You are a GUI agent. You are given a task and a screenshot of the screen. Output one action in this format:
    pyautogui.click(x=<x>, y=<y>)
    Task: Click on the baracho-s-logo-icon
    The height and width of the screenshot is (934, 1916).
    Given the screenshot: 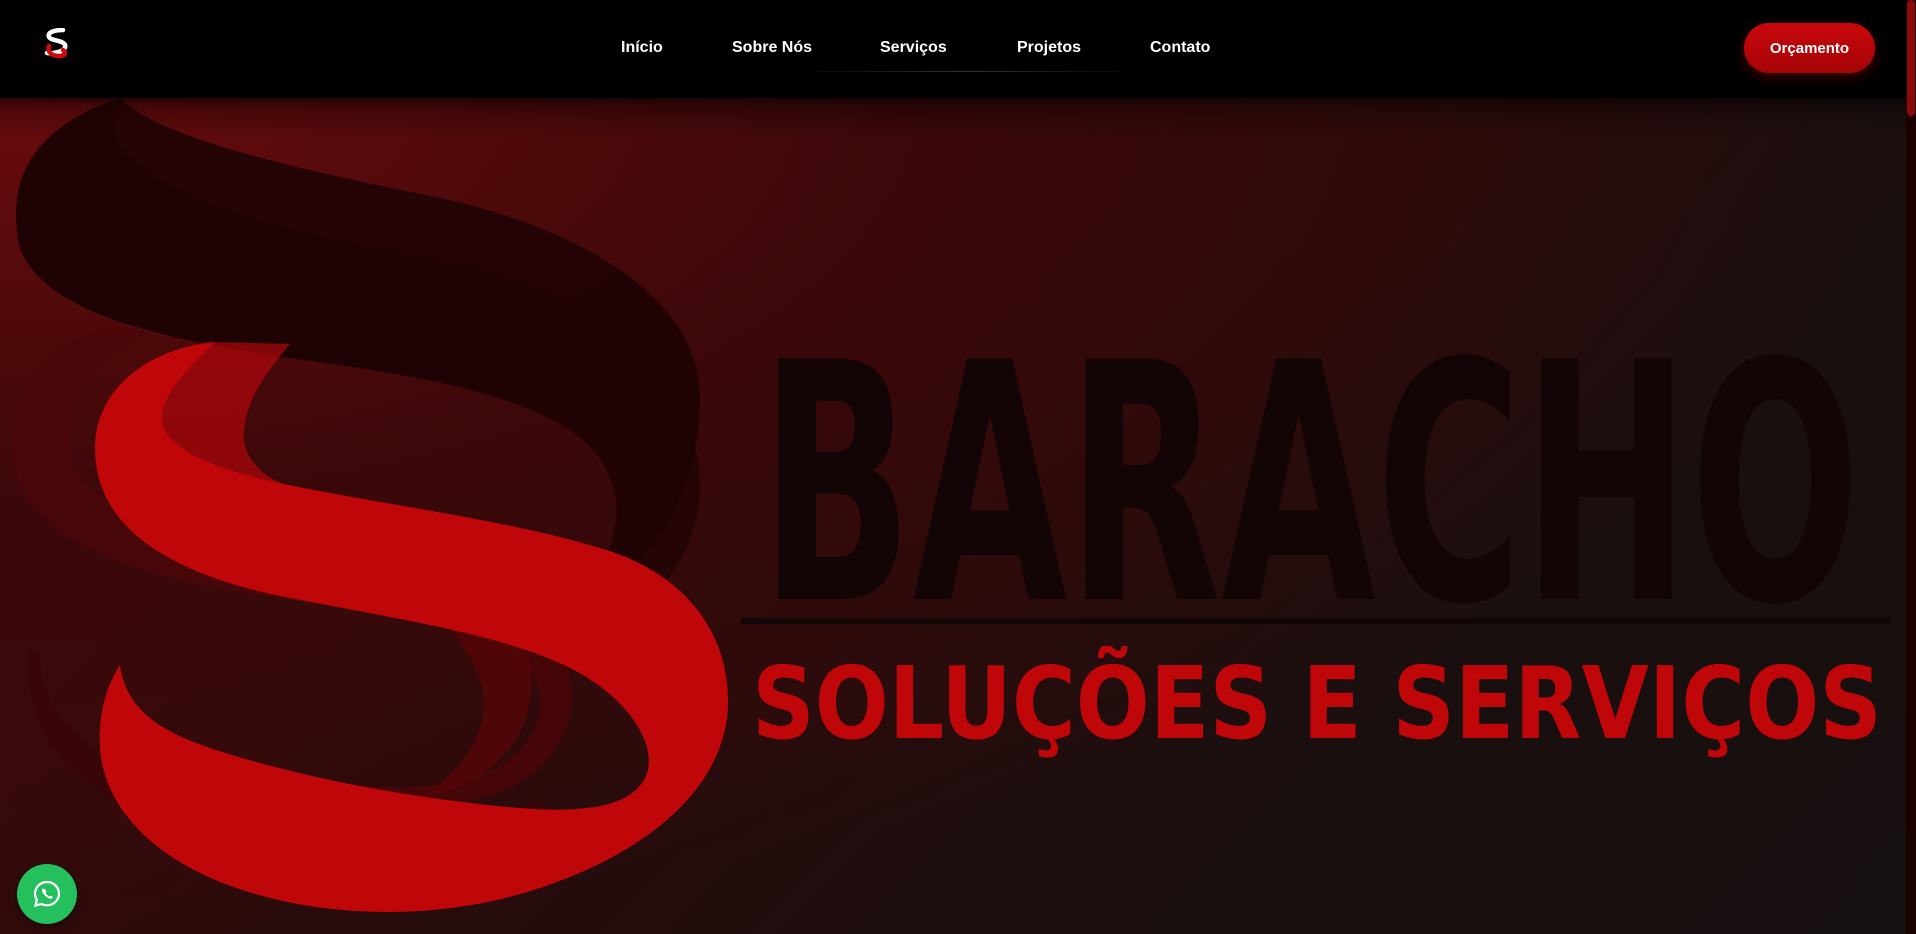 What is the action you would take?
    pyautogui.click(x=56, y=44)
    